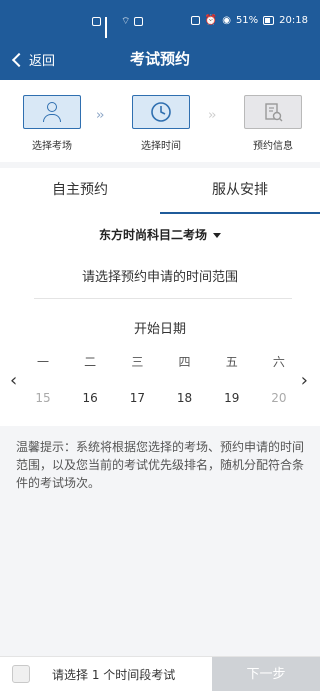  What do you see at coordinates (80, 191) in the screenshot?
I see `tab-self-booking: 自主预约` at bounding box center [80, 191].